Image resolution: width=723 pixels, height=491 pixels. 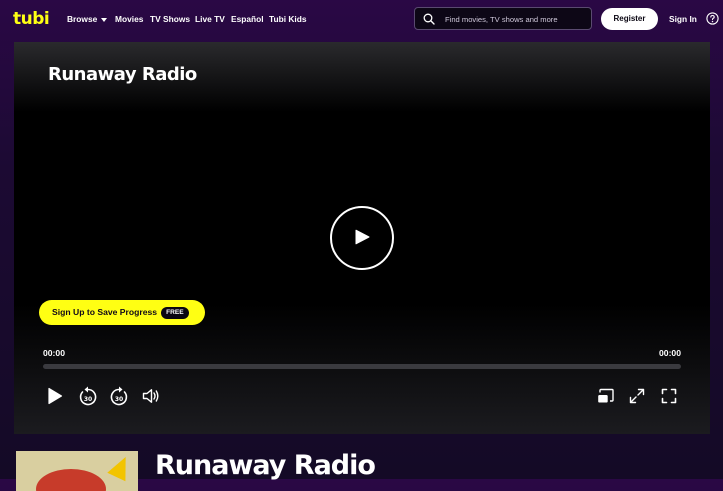 What do you see at coordinates (606, 396) in the screenshot?
I see `picture-in-picture-icon` at bounding box center [606, 396].